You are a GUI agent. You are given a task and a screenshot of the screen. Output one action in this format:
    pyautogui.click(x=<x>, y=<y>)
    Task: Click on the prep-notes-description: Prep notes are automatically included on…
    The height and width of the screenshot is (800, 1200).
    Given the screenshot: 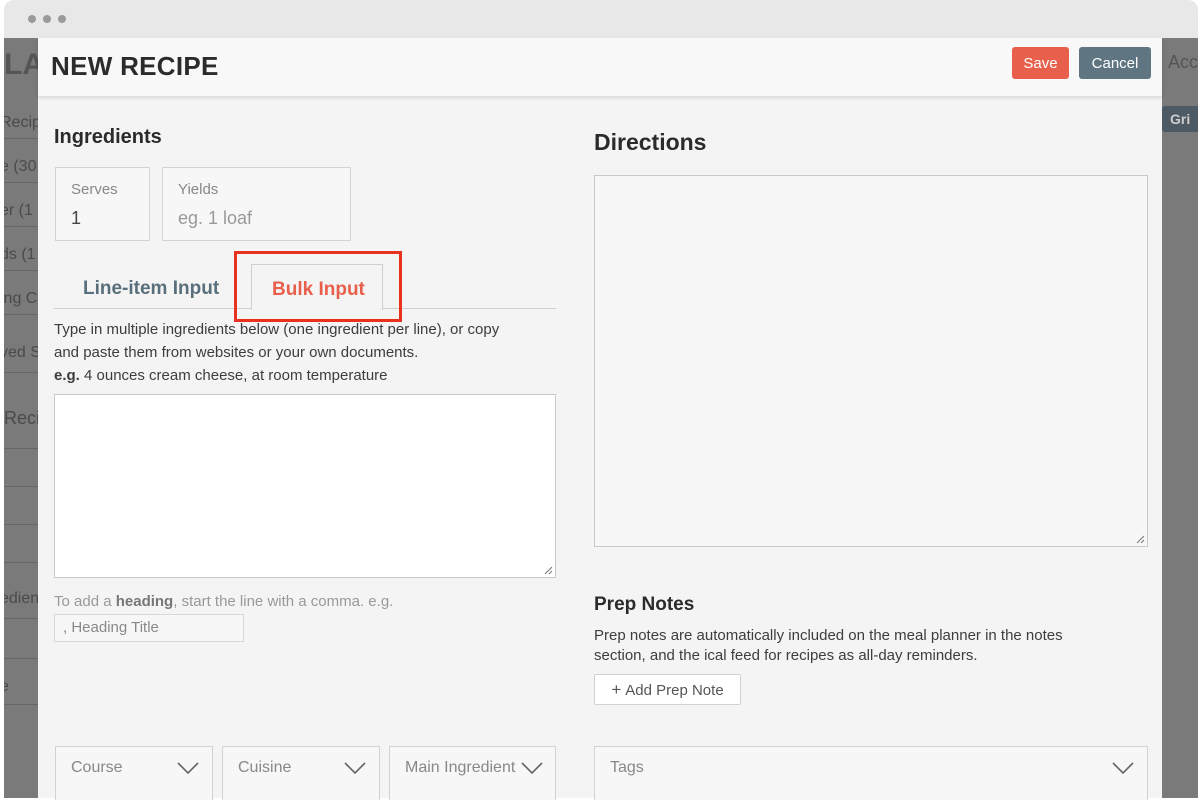 What is the action you would take?
    pyautogui.click(x=828, y=645)
    